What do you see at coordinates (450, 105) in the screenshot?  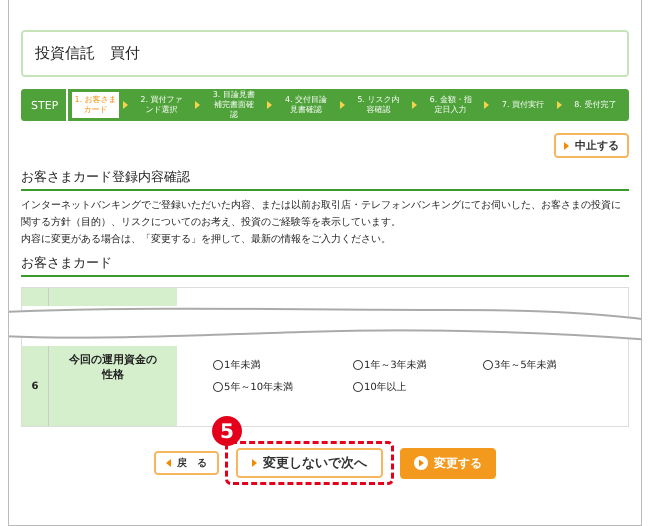 I see `step-item: 6. 金額・指定日入力` at bounding box center [450, 105].